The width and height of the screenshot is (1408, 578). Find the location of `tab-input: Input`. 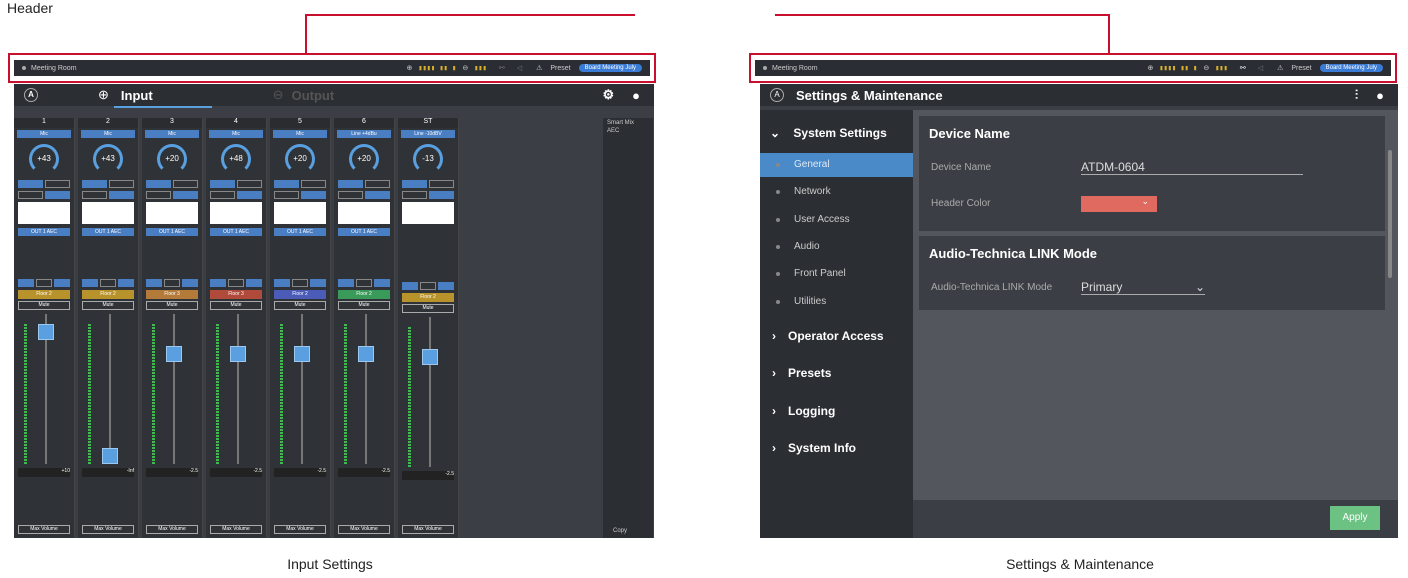

tab-input: Input is located at coordinates (137, 95).